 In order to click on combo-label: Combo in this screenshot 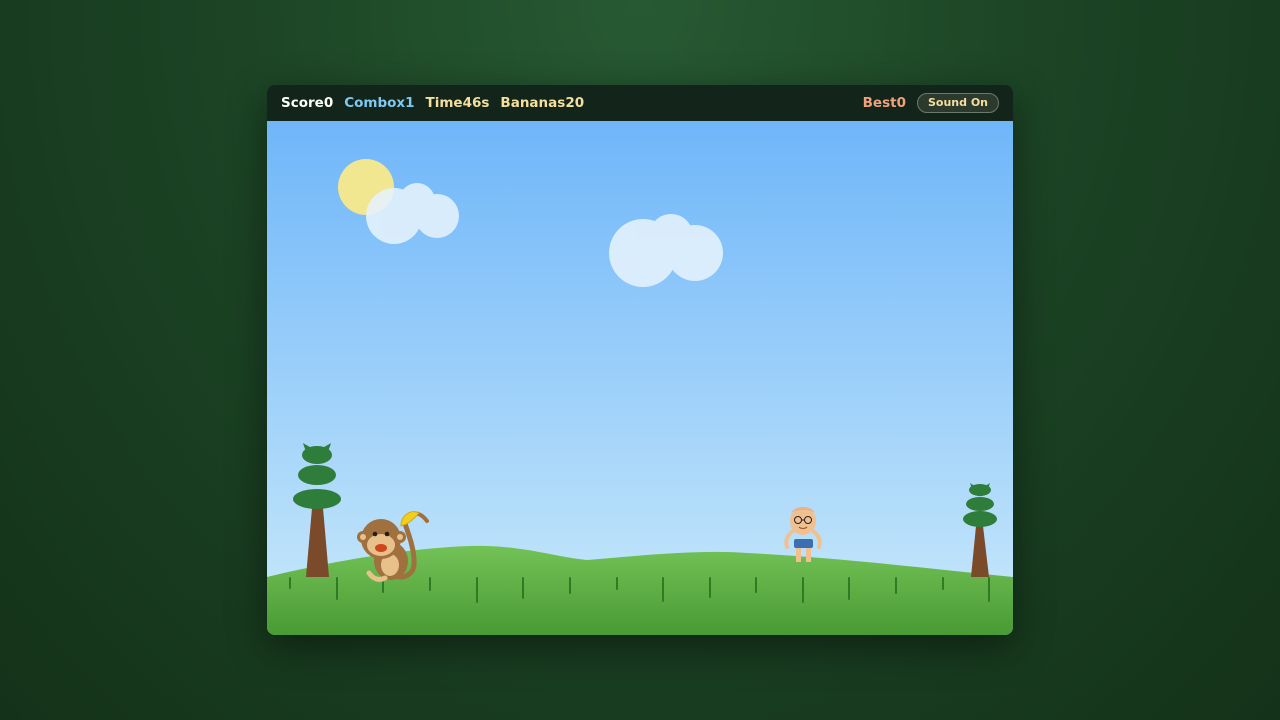, I will do `click(370, 103)`.